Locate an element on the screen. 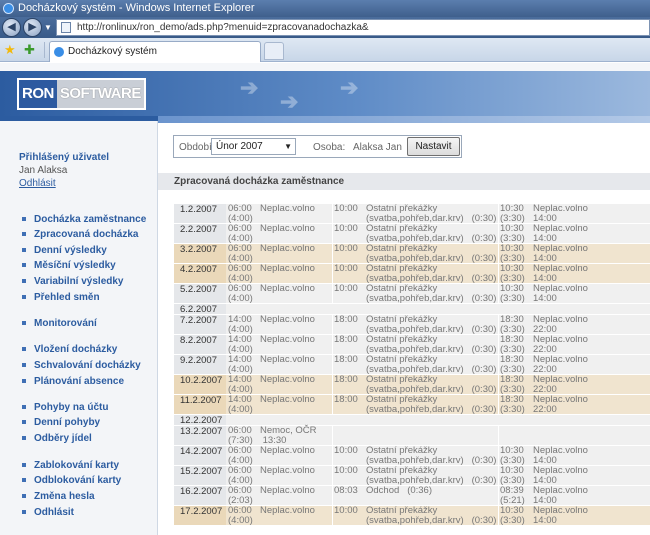 This screenshot has width=650, height=535. row-date: 17.2.2007 is located at coordinates (200, 515).